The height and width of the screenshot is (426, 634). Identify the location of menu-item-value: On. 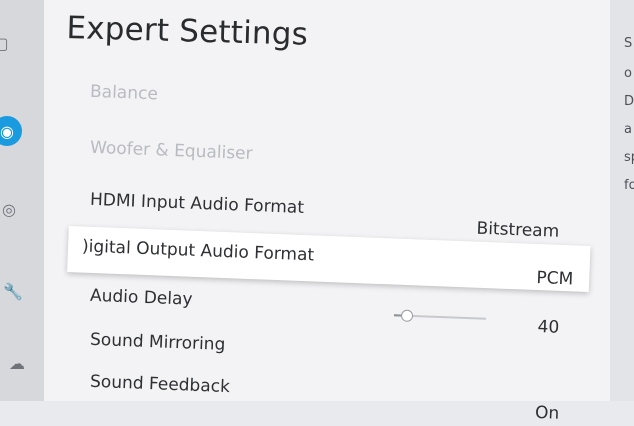
(547, 413).